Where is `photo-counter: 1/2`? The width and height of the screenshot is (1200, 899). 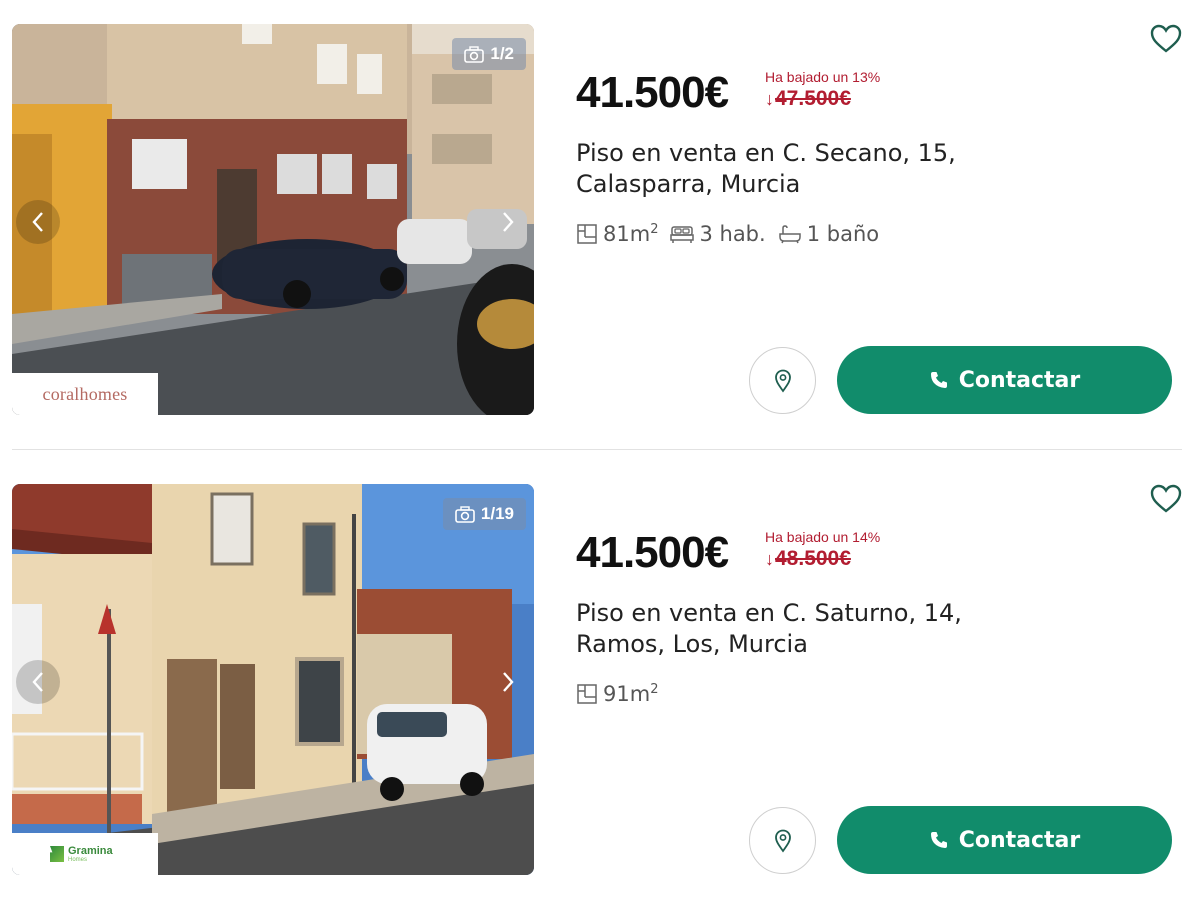
photo-counter: 1/2 is located at coordinates (489, 54).